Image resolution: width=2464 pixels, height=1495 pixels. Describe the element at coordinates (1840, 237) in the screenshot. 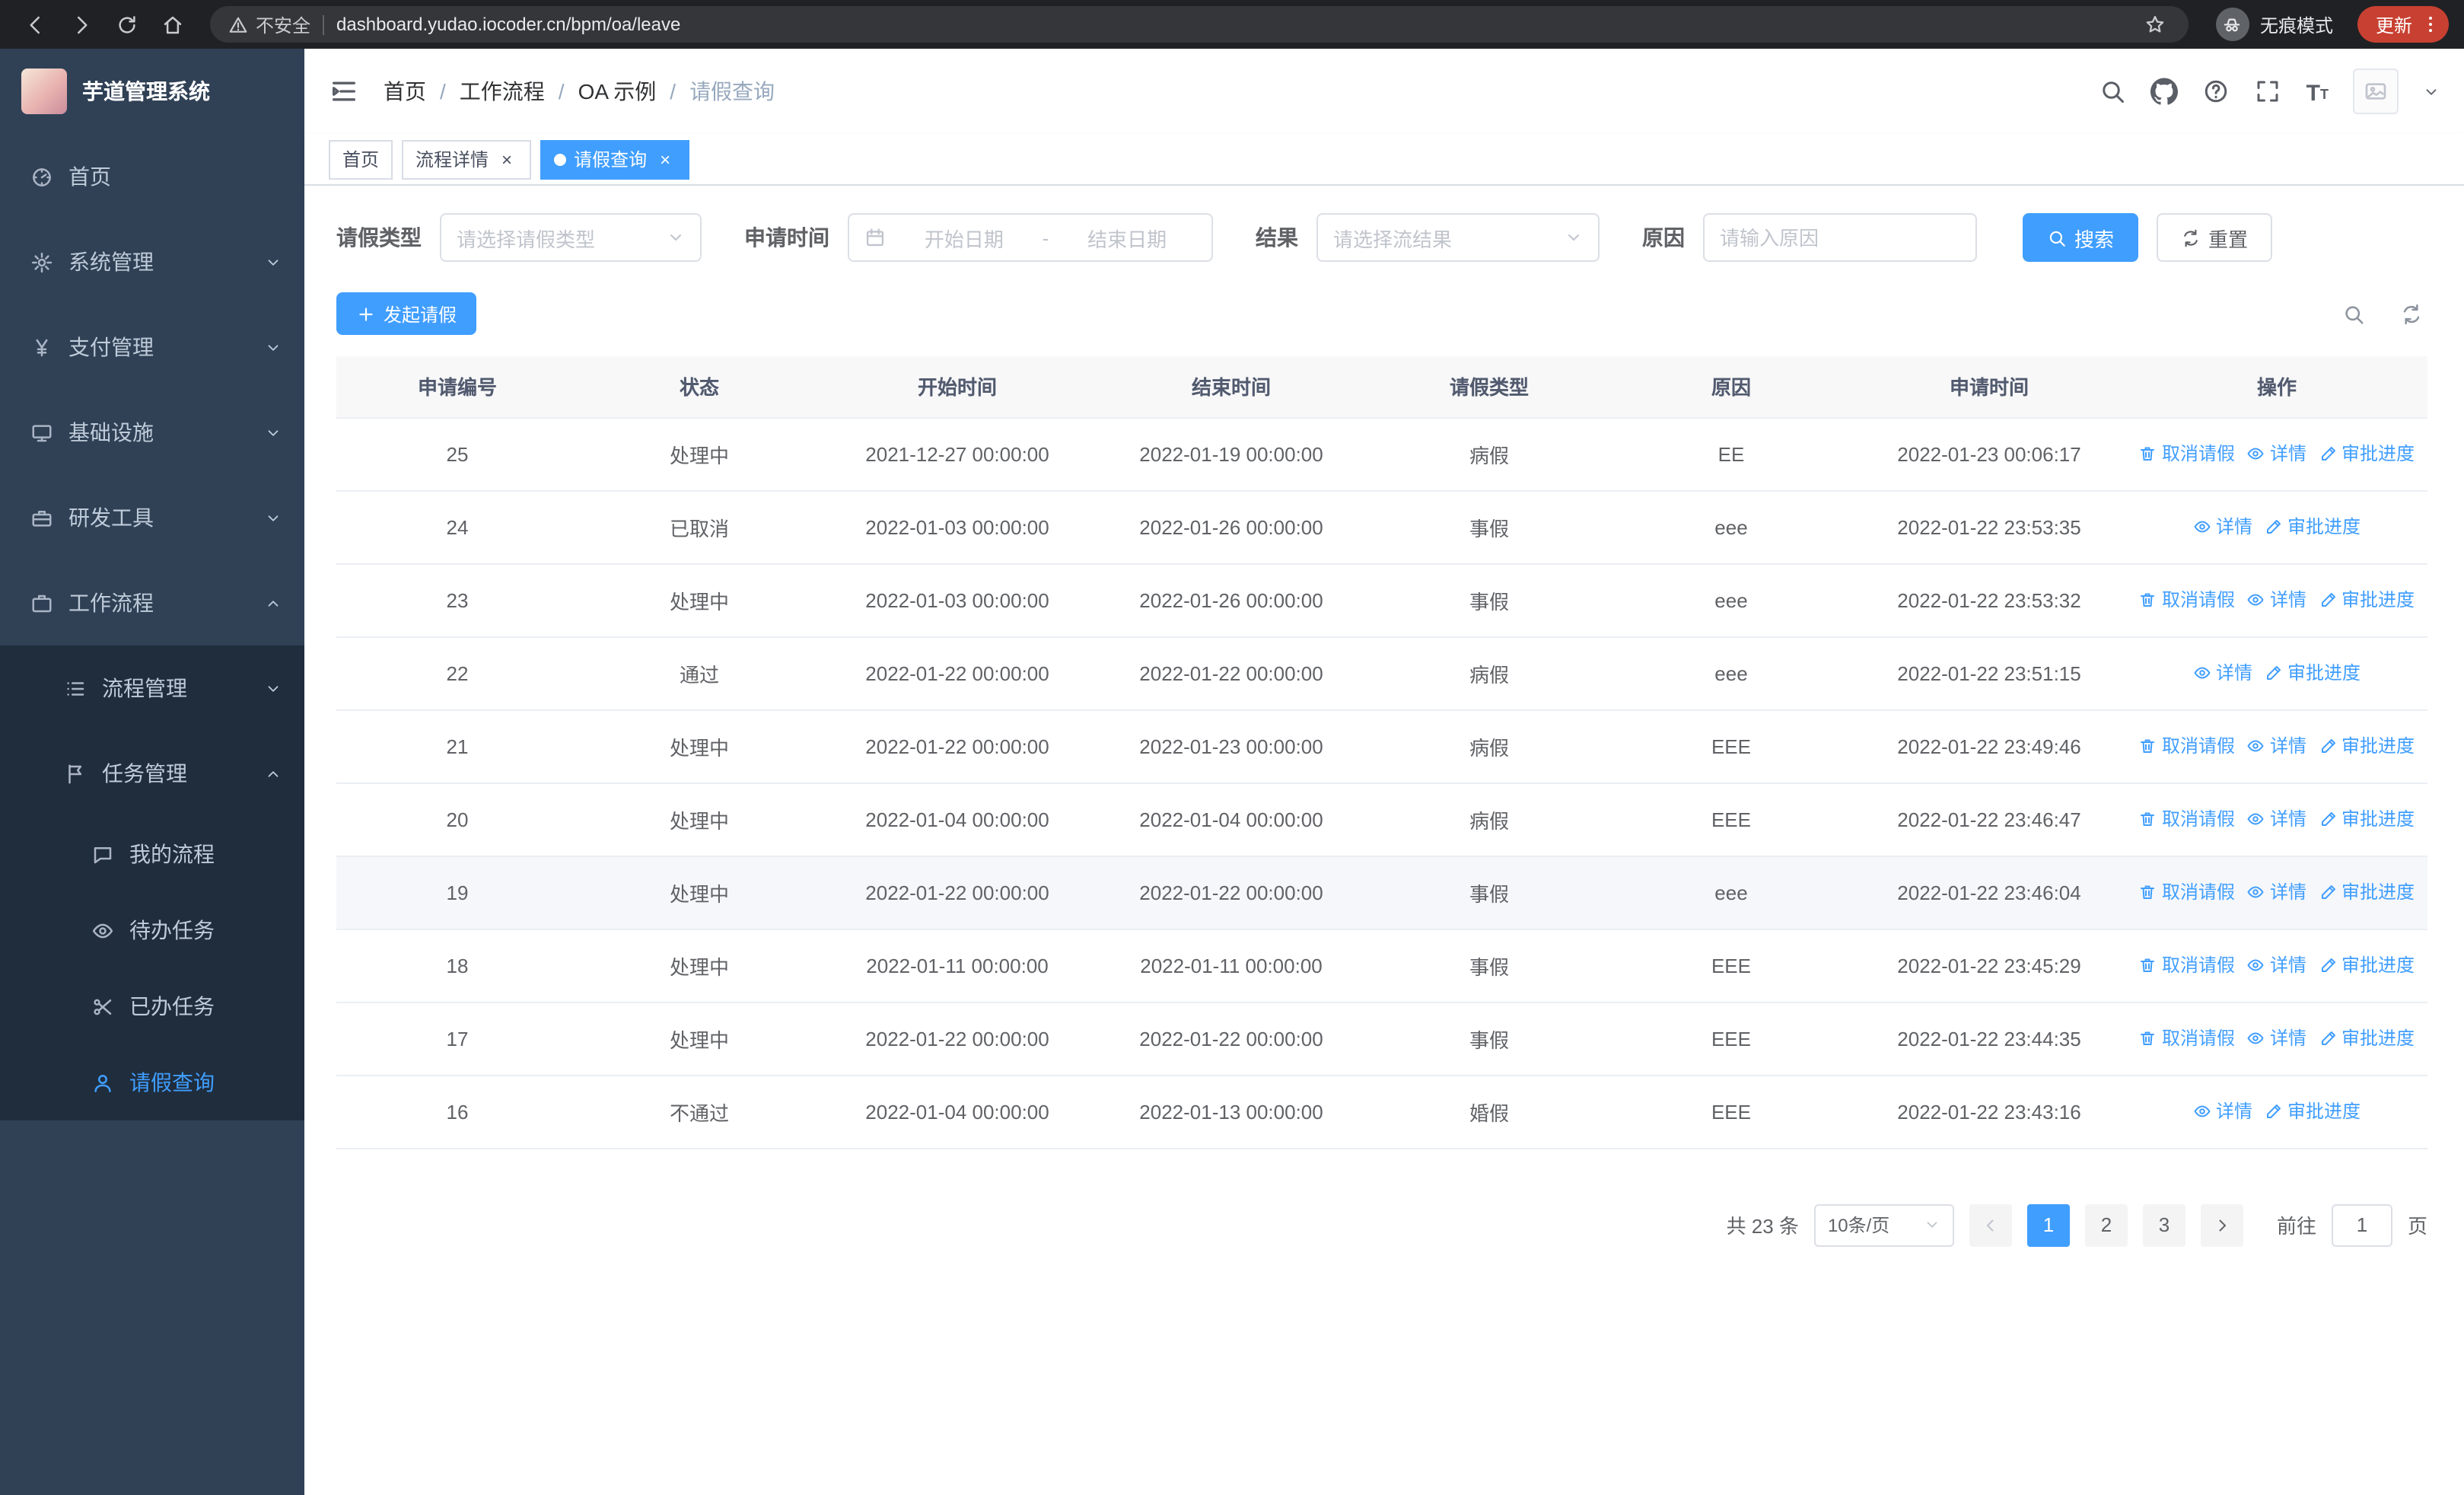

I see `reason-input` at that location.